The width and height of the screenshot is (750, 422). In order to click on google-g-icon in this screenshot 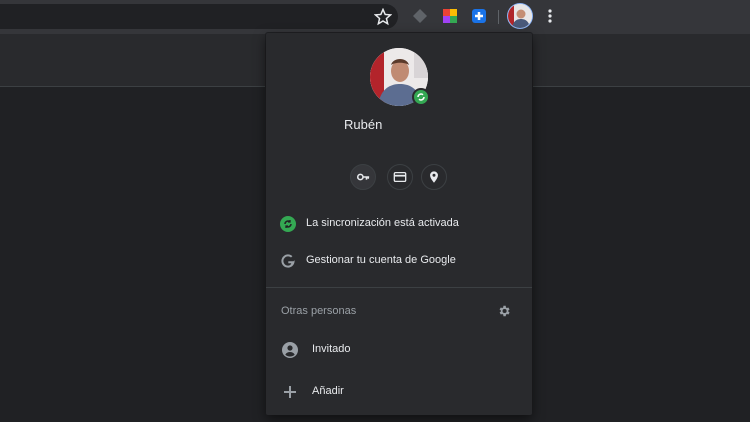, I will do `click(288, 261)`.